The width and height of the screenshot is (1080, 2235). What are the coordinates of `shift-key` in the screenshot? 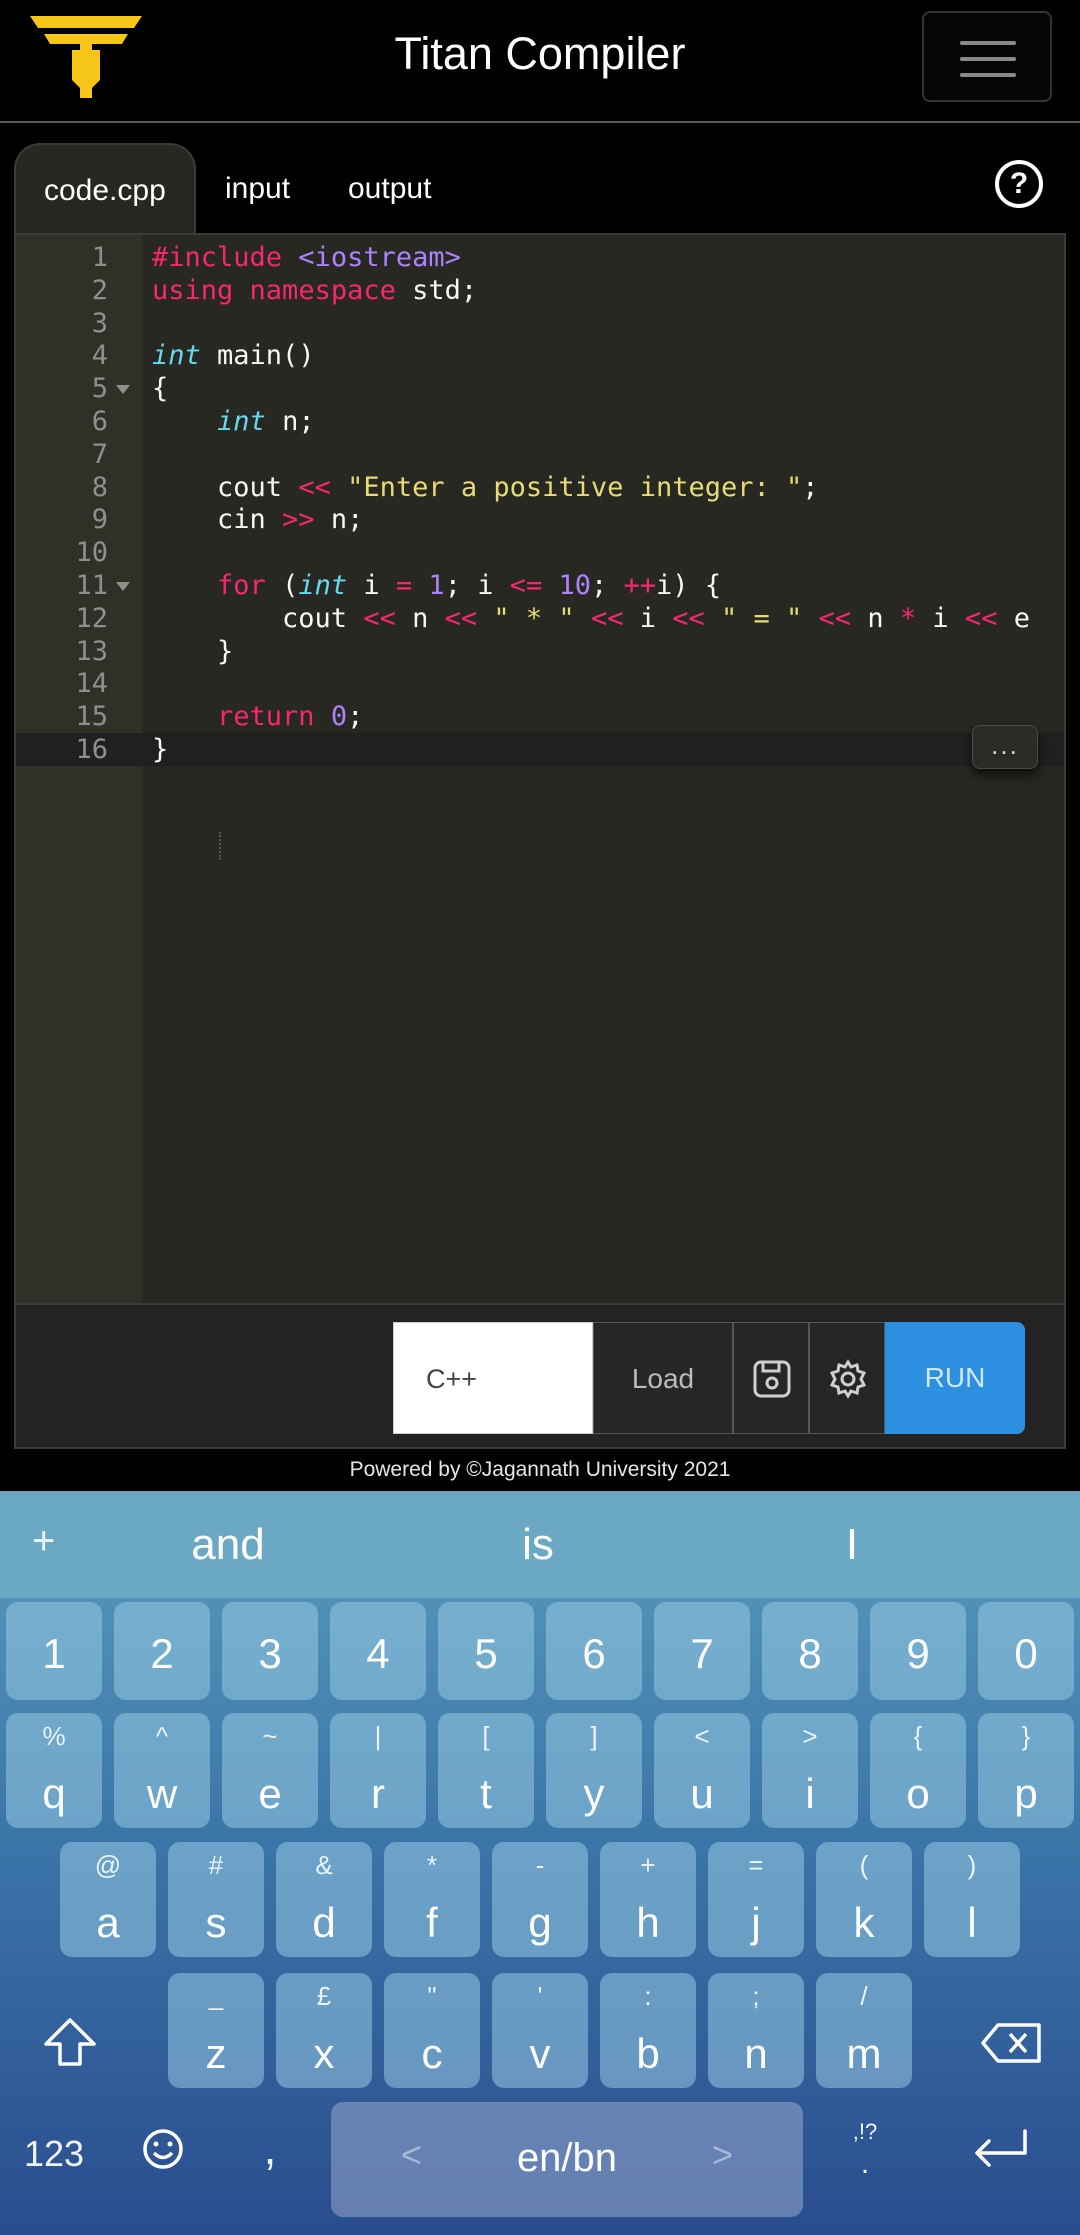 It's located at (70, 2043).